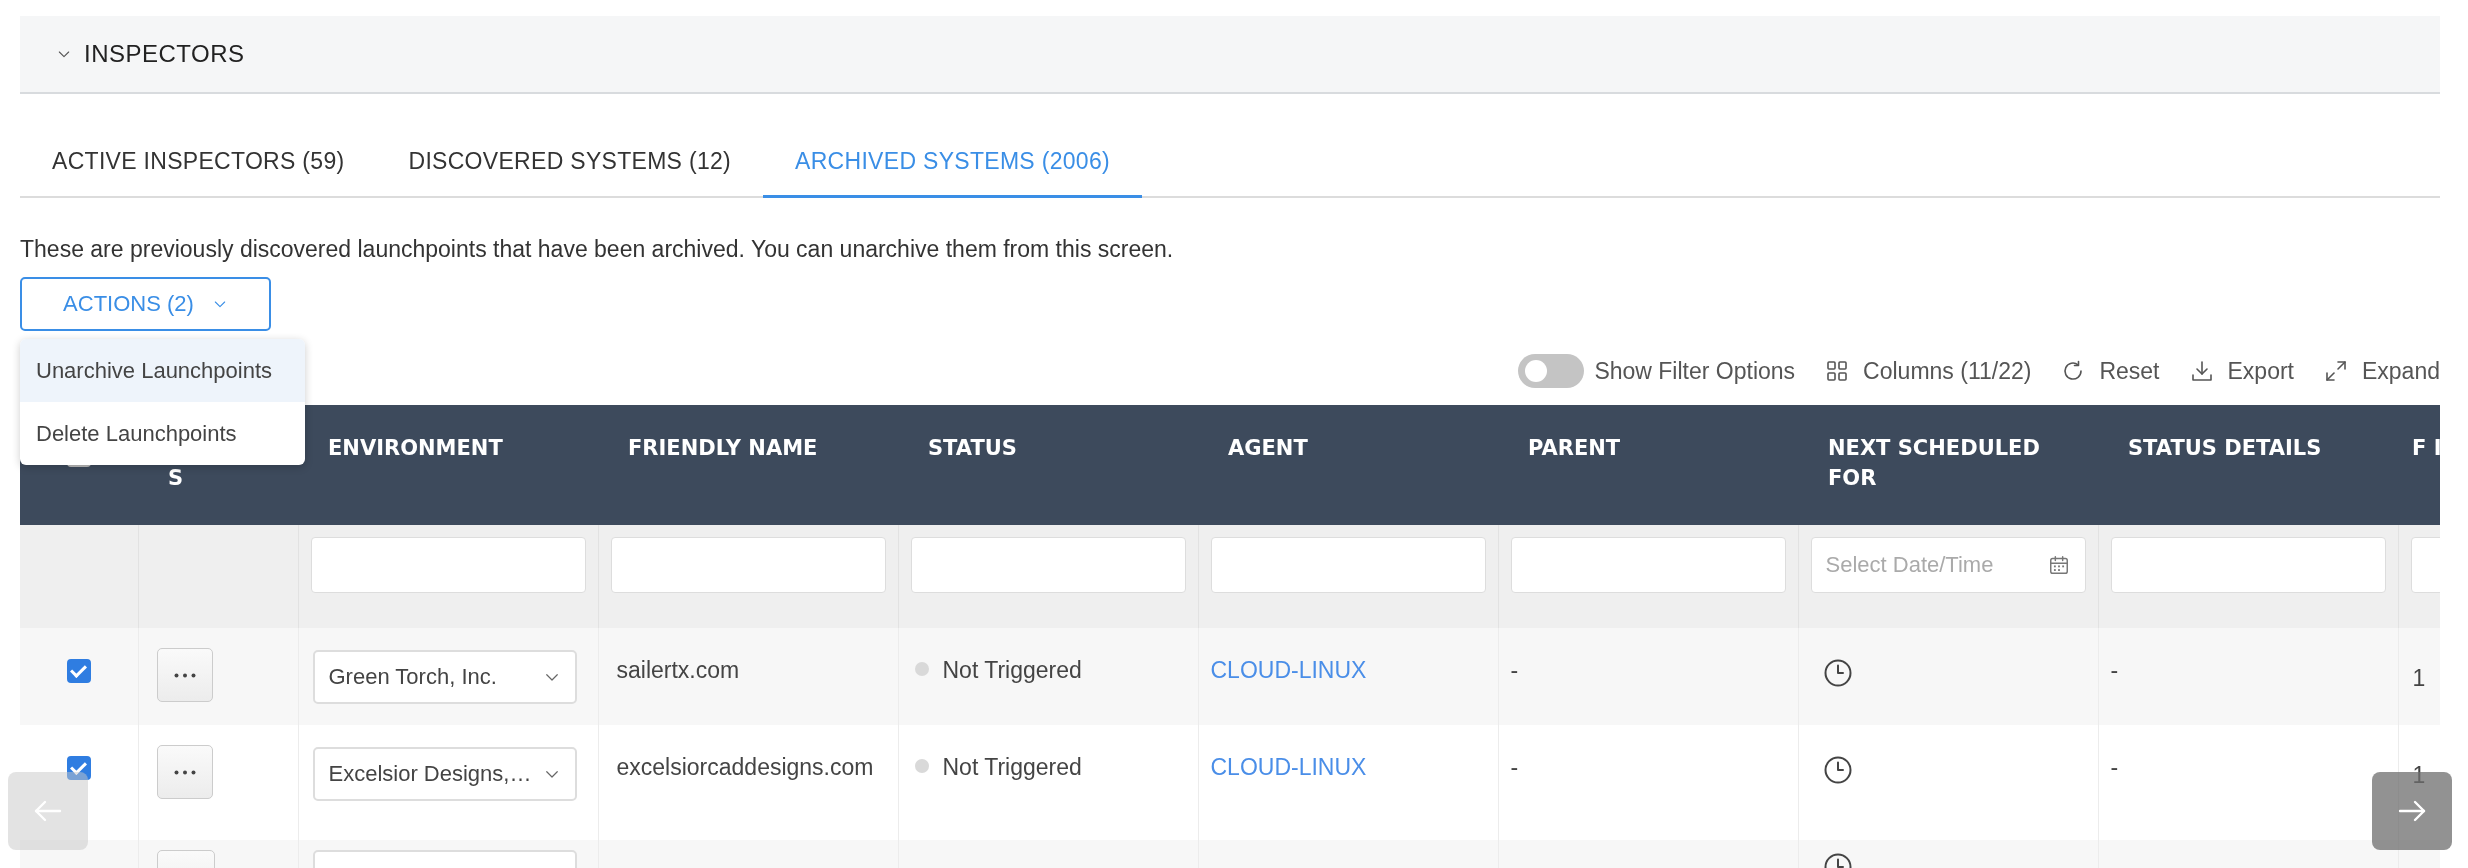 The width and height of the screenshot is (2468, 868). What do you see at coordinates (198, 165) in the screenshot?
I see `tab: ACTIVE INSPECTORS (59)` at bounding box center [198, 165].